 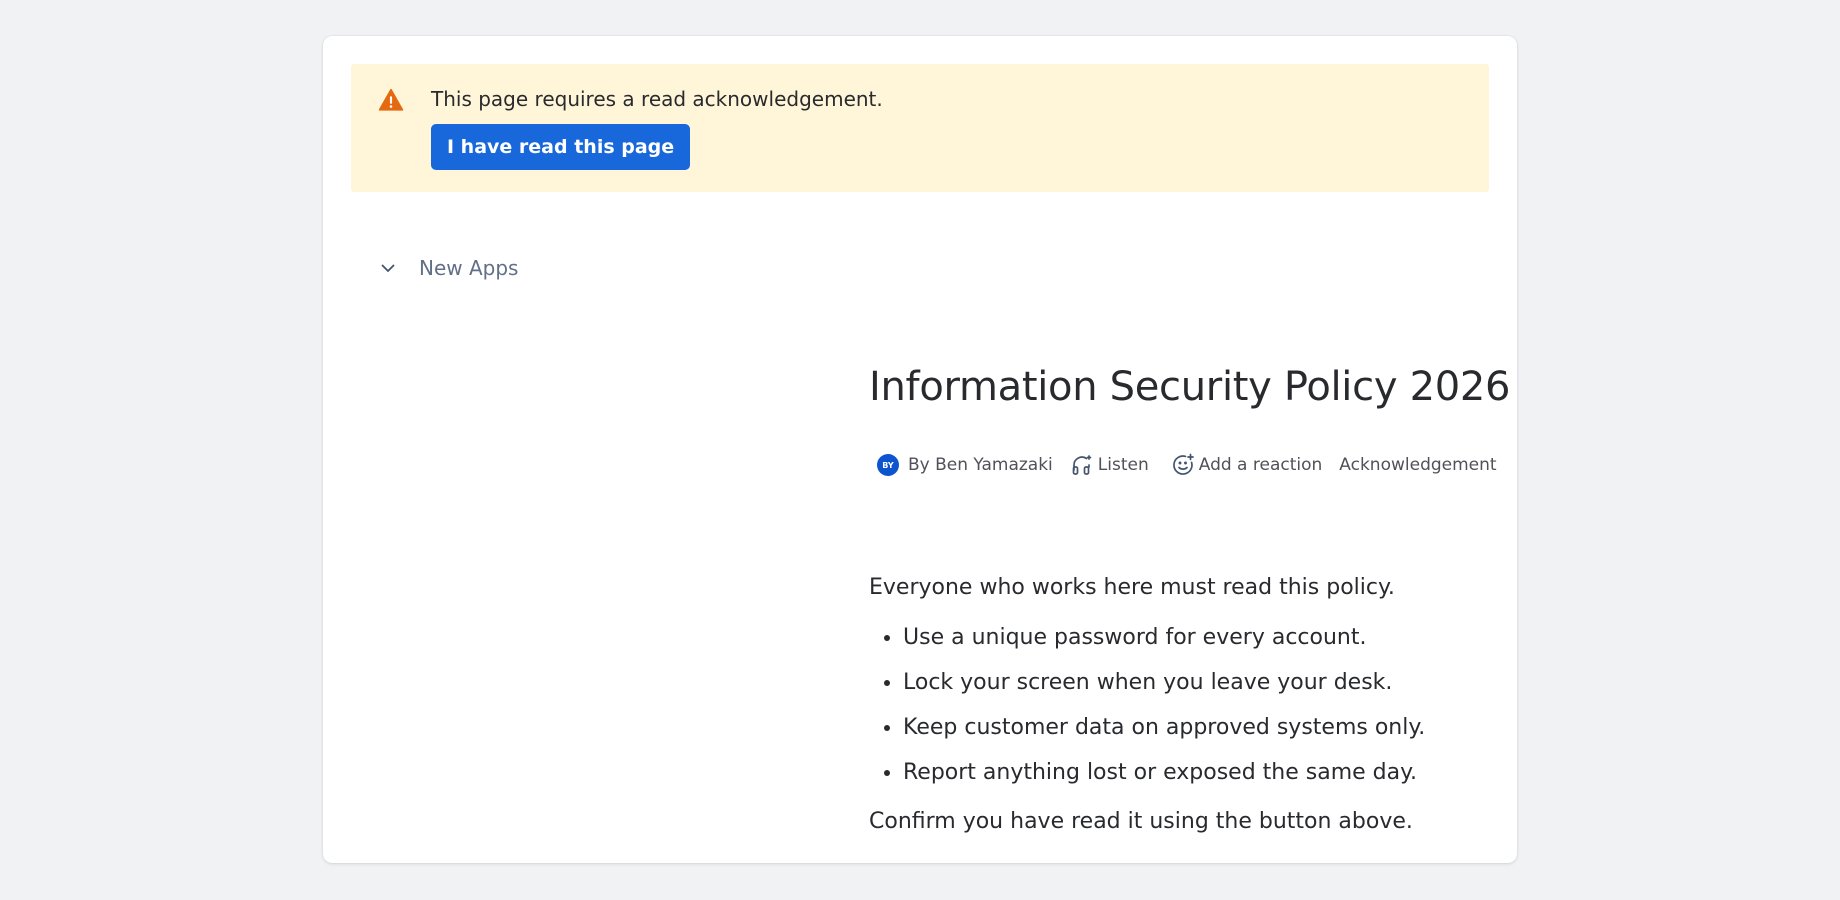 I want to click on acknowledgement-link: Acknowledgement, so click(x=1417, y=465).